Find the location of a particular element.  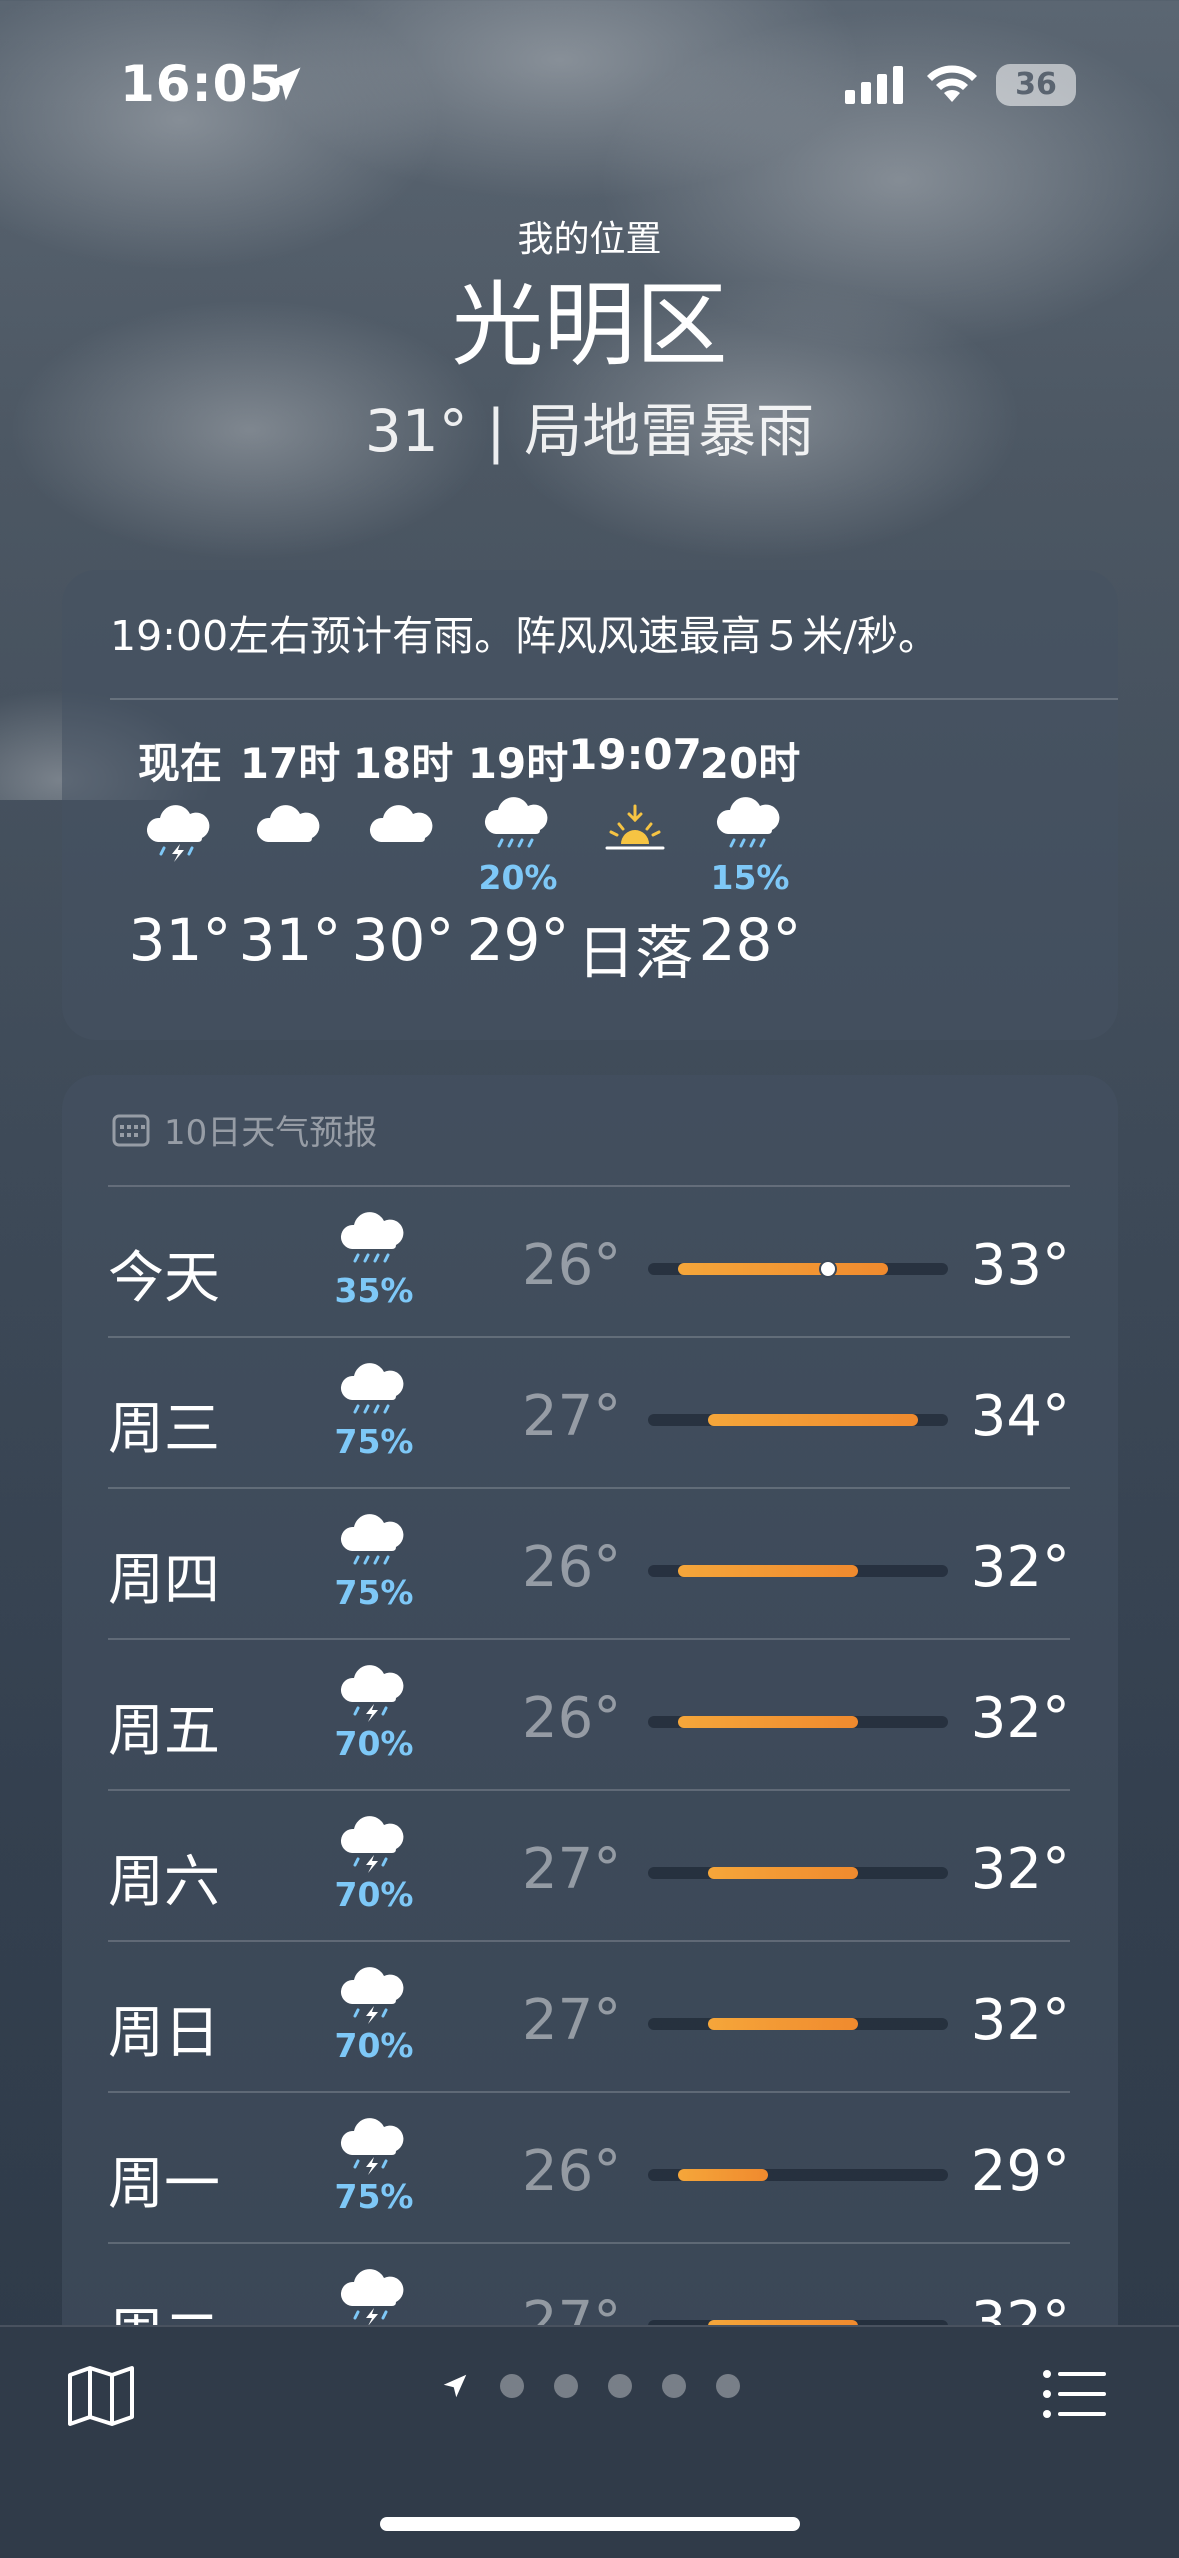

daily-row: 周三 75% 27° 34° is located at coordinates (589, 1412).